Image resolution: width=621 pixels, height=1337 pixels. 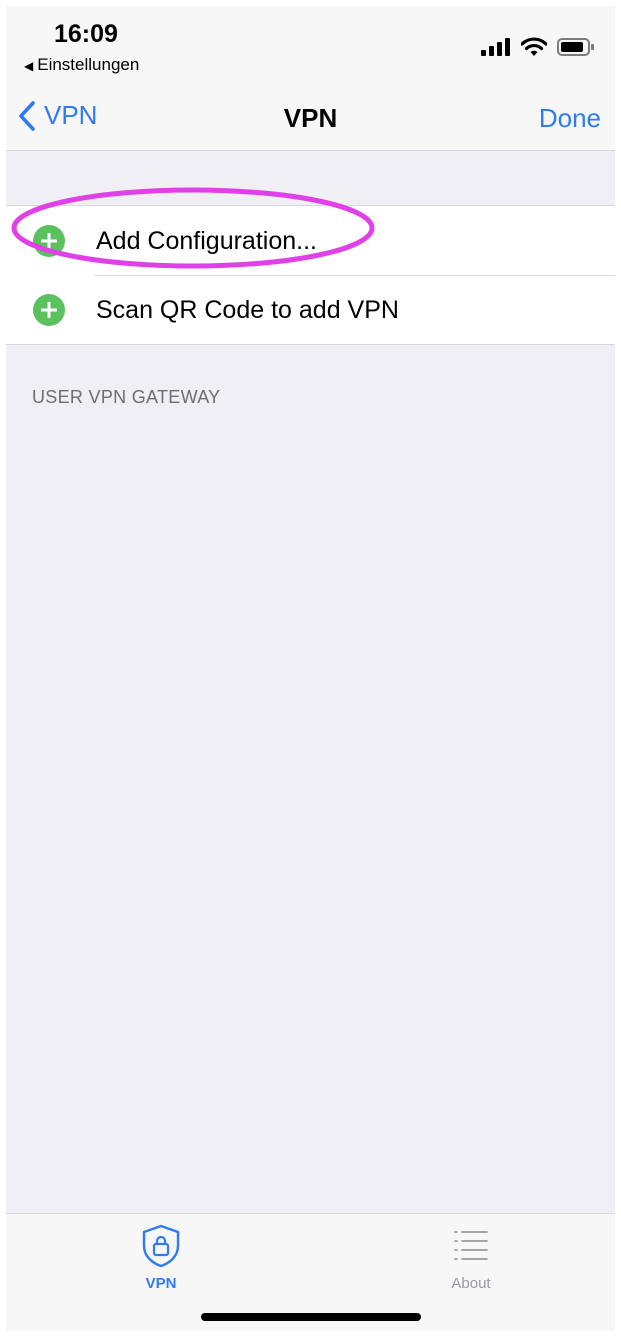 I want to click on tab-about-label: About, so click(x=471, y=1283).